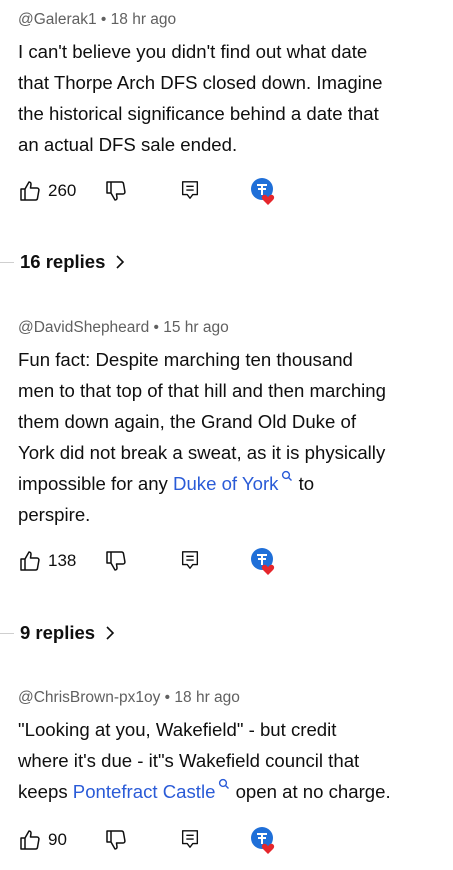 This screenshot has width=453, height=870. I want to click on replies-toggle: 9 replies, so click(57, 633).